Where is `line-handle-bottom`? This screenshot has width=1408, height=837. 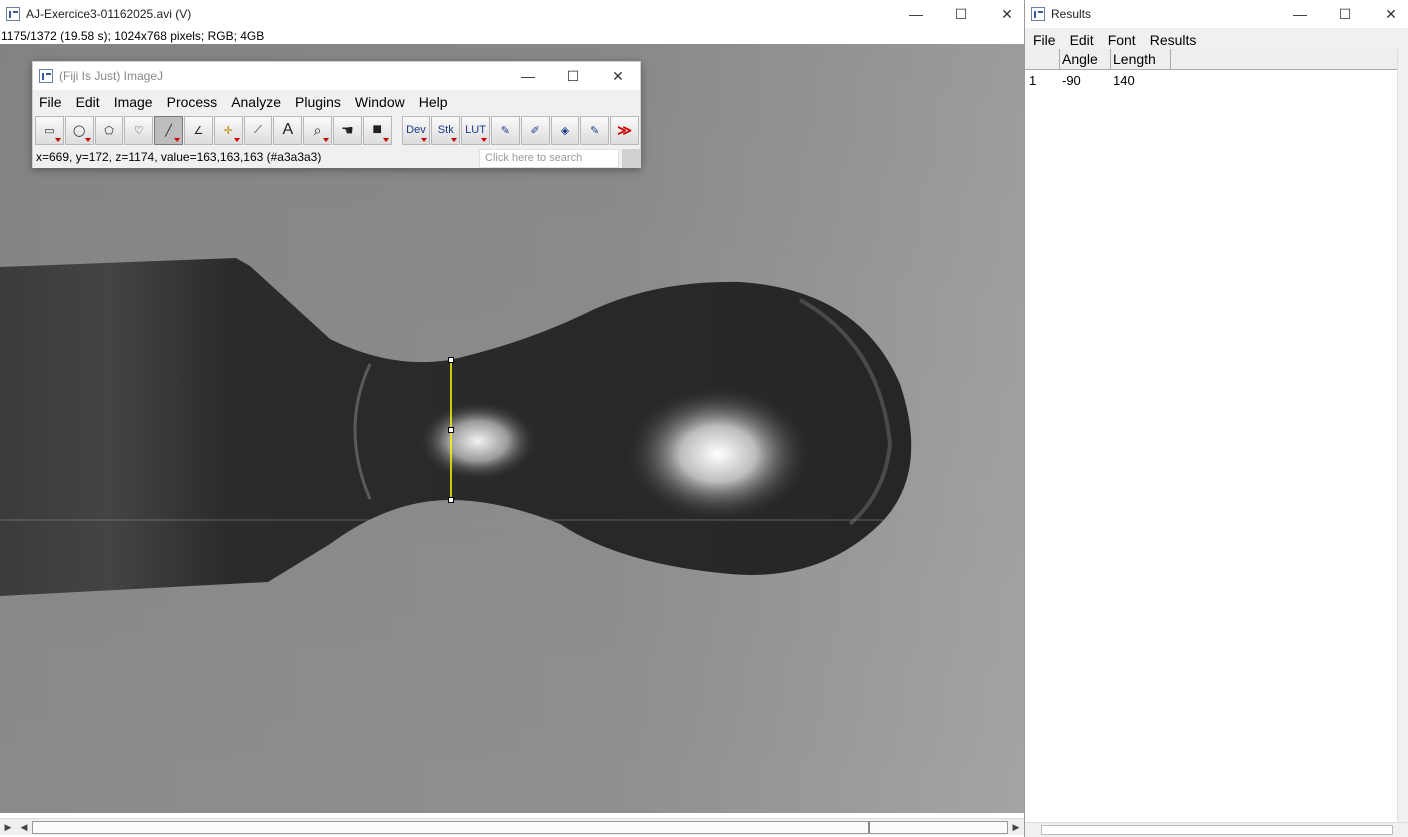
line-handle-bottom is located at coordinates (451, 500).